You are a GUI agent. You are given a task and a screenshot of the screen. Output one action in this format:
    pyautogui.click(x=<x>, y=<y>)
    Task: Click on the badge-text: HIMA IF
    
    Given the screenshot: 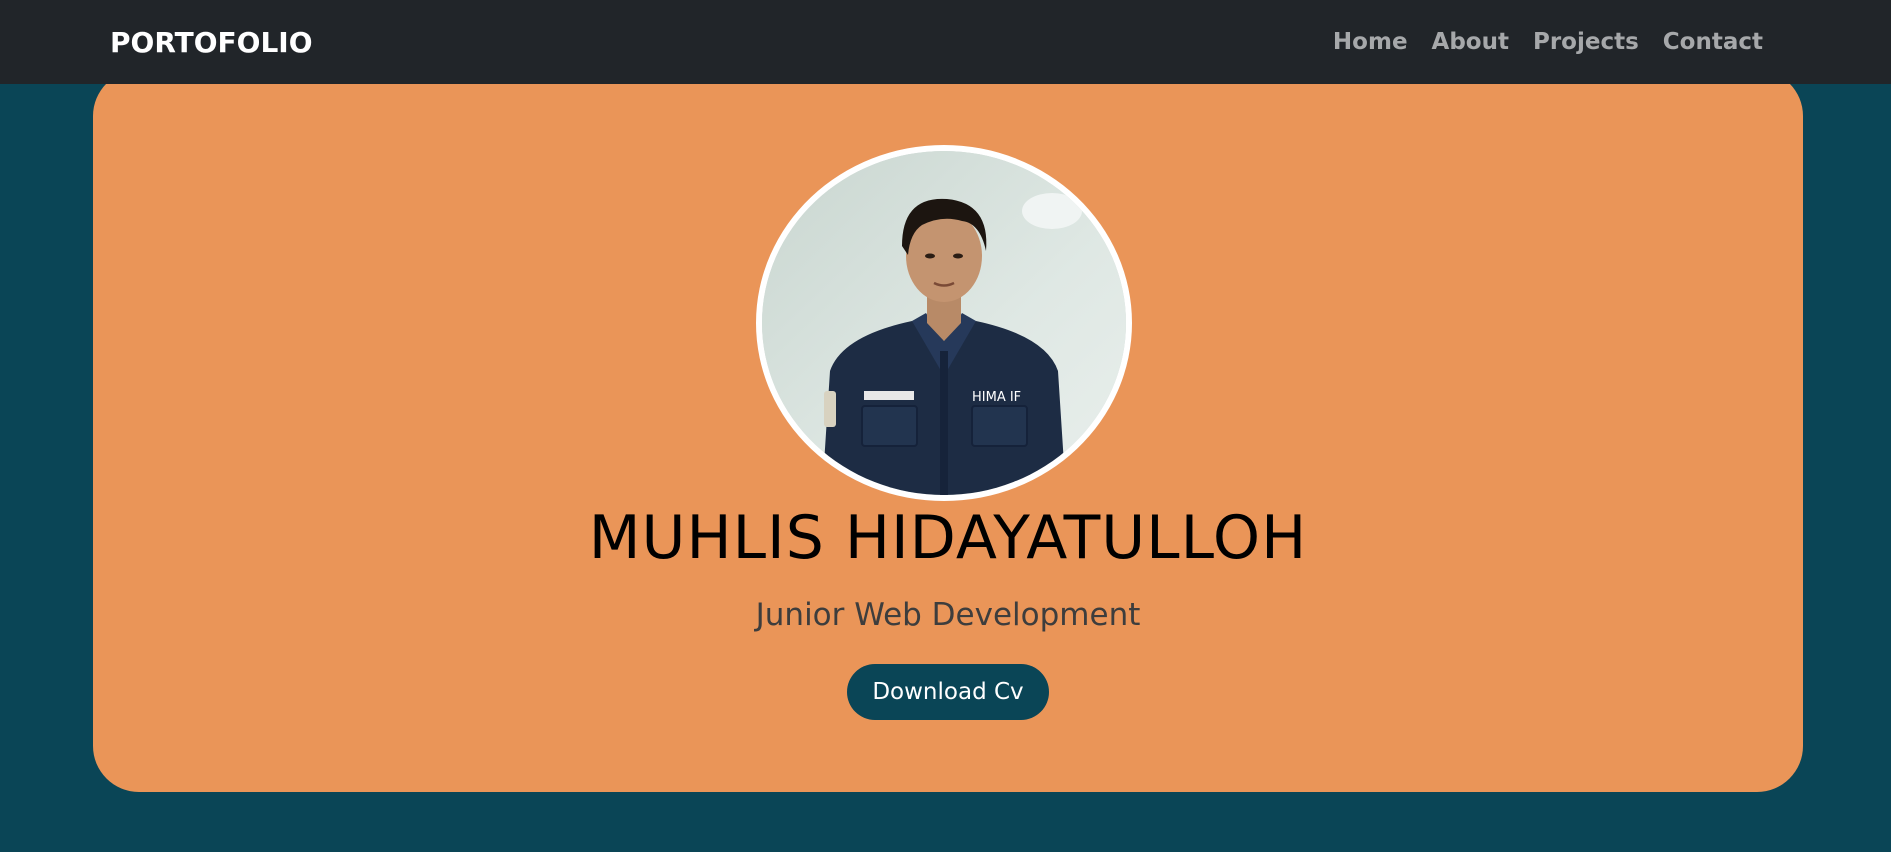 What is the action you would take?
    pyautogui.click(x=996, y=397)
    